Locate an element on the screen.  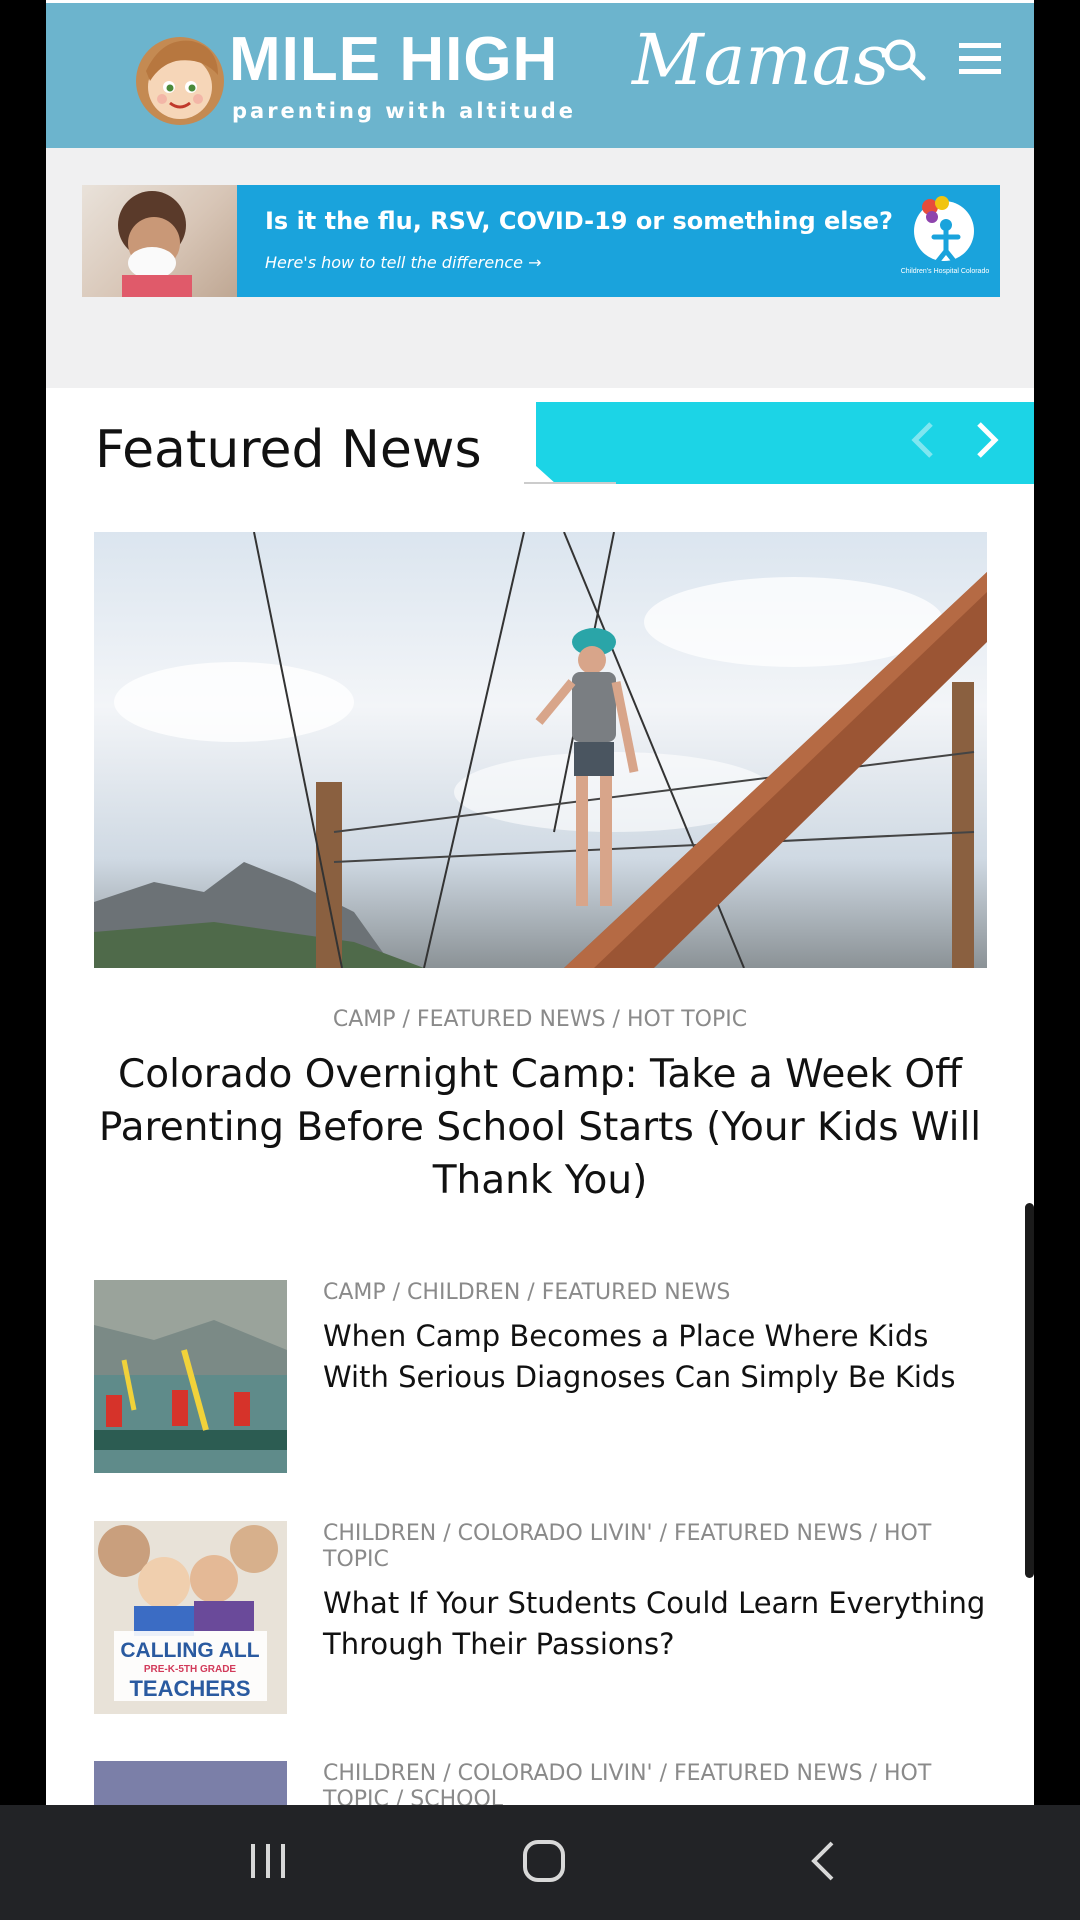
logo-wordmark: MILE HIGH is located at coordinates (394, 59).